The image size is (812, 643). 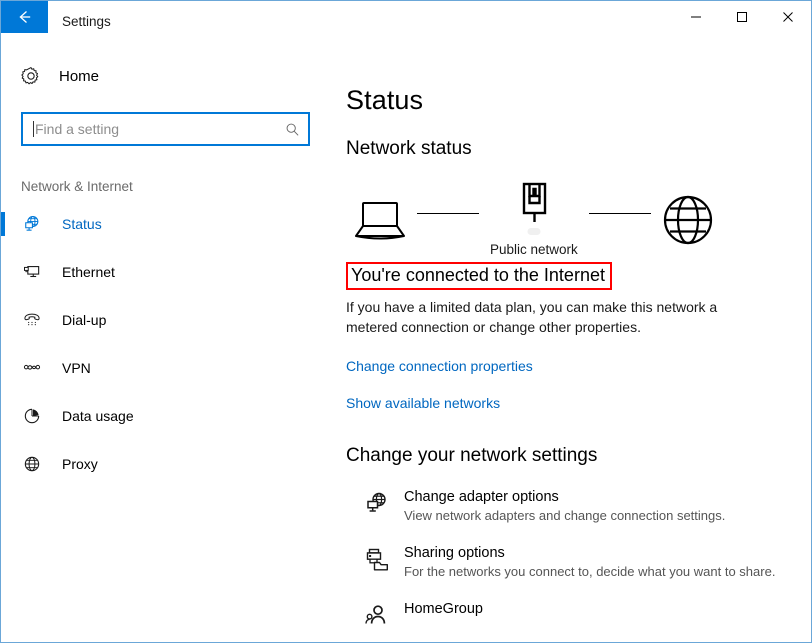 I want to click on sidebar-item-status: Status, so click(x=165, y=224).